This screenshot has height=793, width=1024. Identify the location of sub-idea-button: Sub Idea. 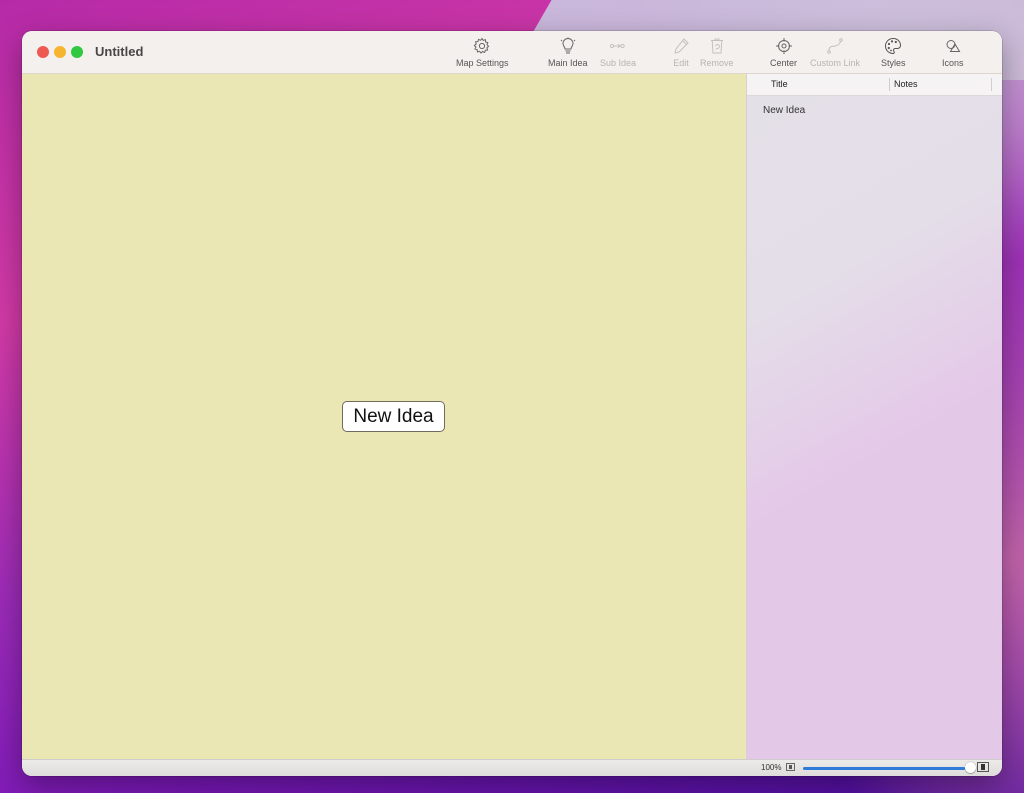
(618, 54).